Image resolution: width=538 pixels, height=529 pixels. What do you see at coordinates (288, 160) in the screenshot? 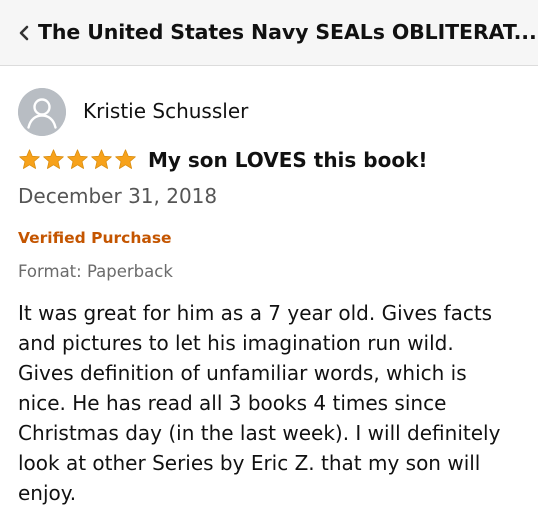
I see `review-title: My son LOVES this book!` at bounding box center [288, 160].